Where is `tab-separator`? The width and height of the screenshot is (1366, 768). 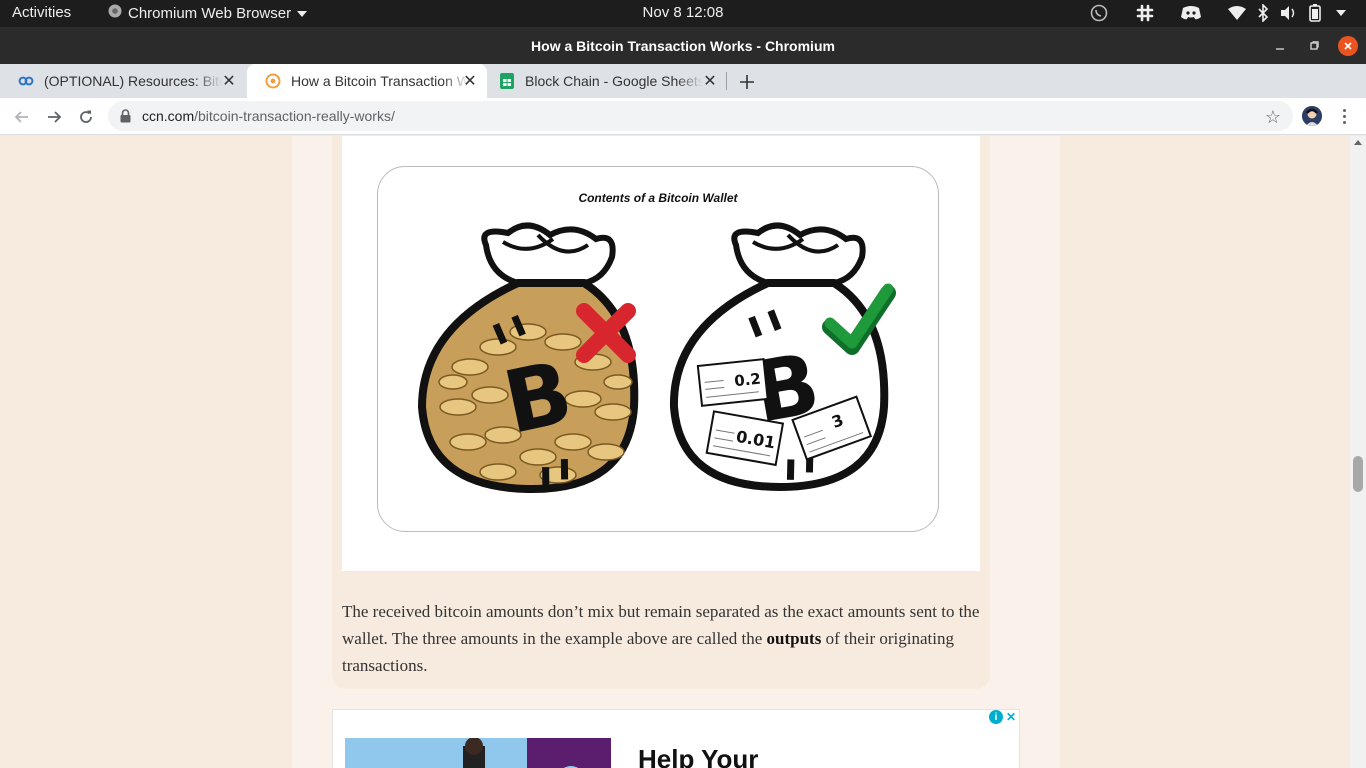
tab-separator is located at coordinates (726, 81).